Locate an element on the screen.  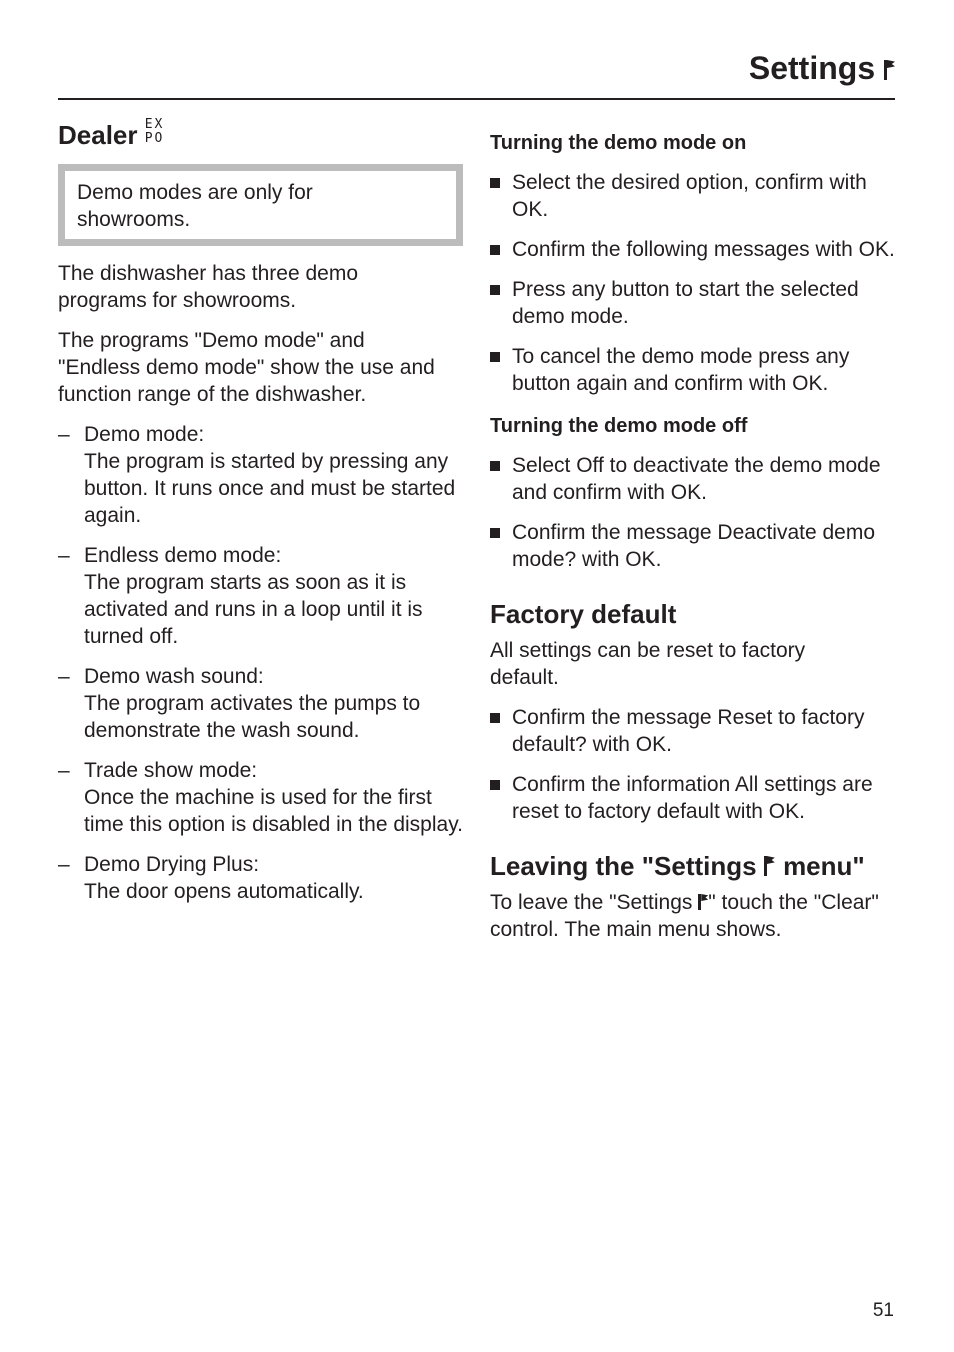
item-title: Endless demo mode: is located at coordinates (183, 555).